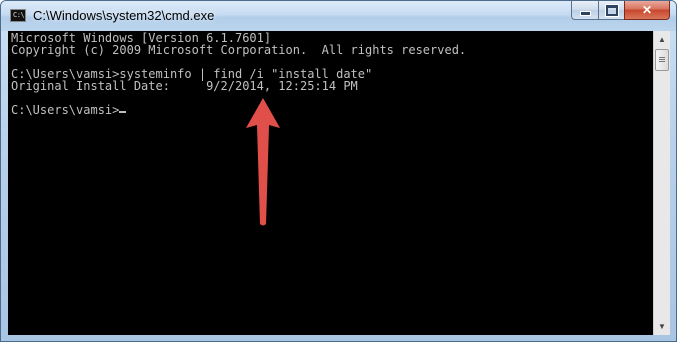  Describe the element at coordinates (123, 112) in the screenshot. I see `text-cursor` at that location.